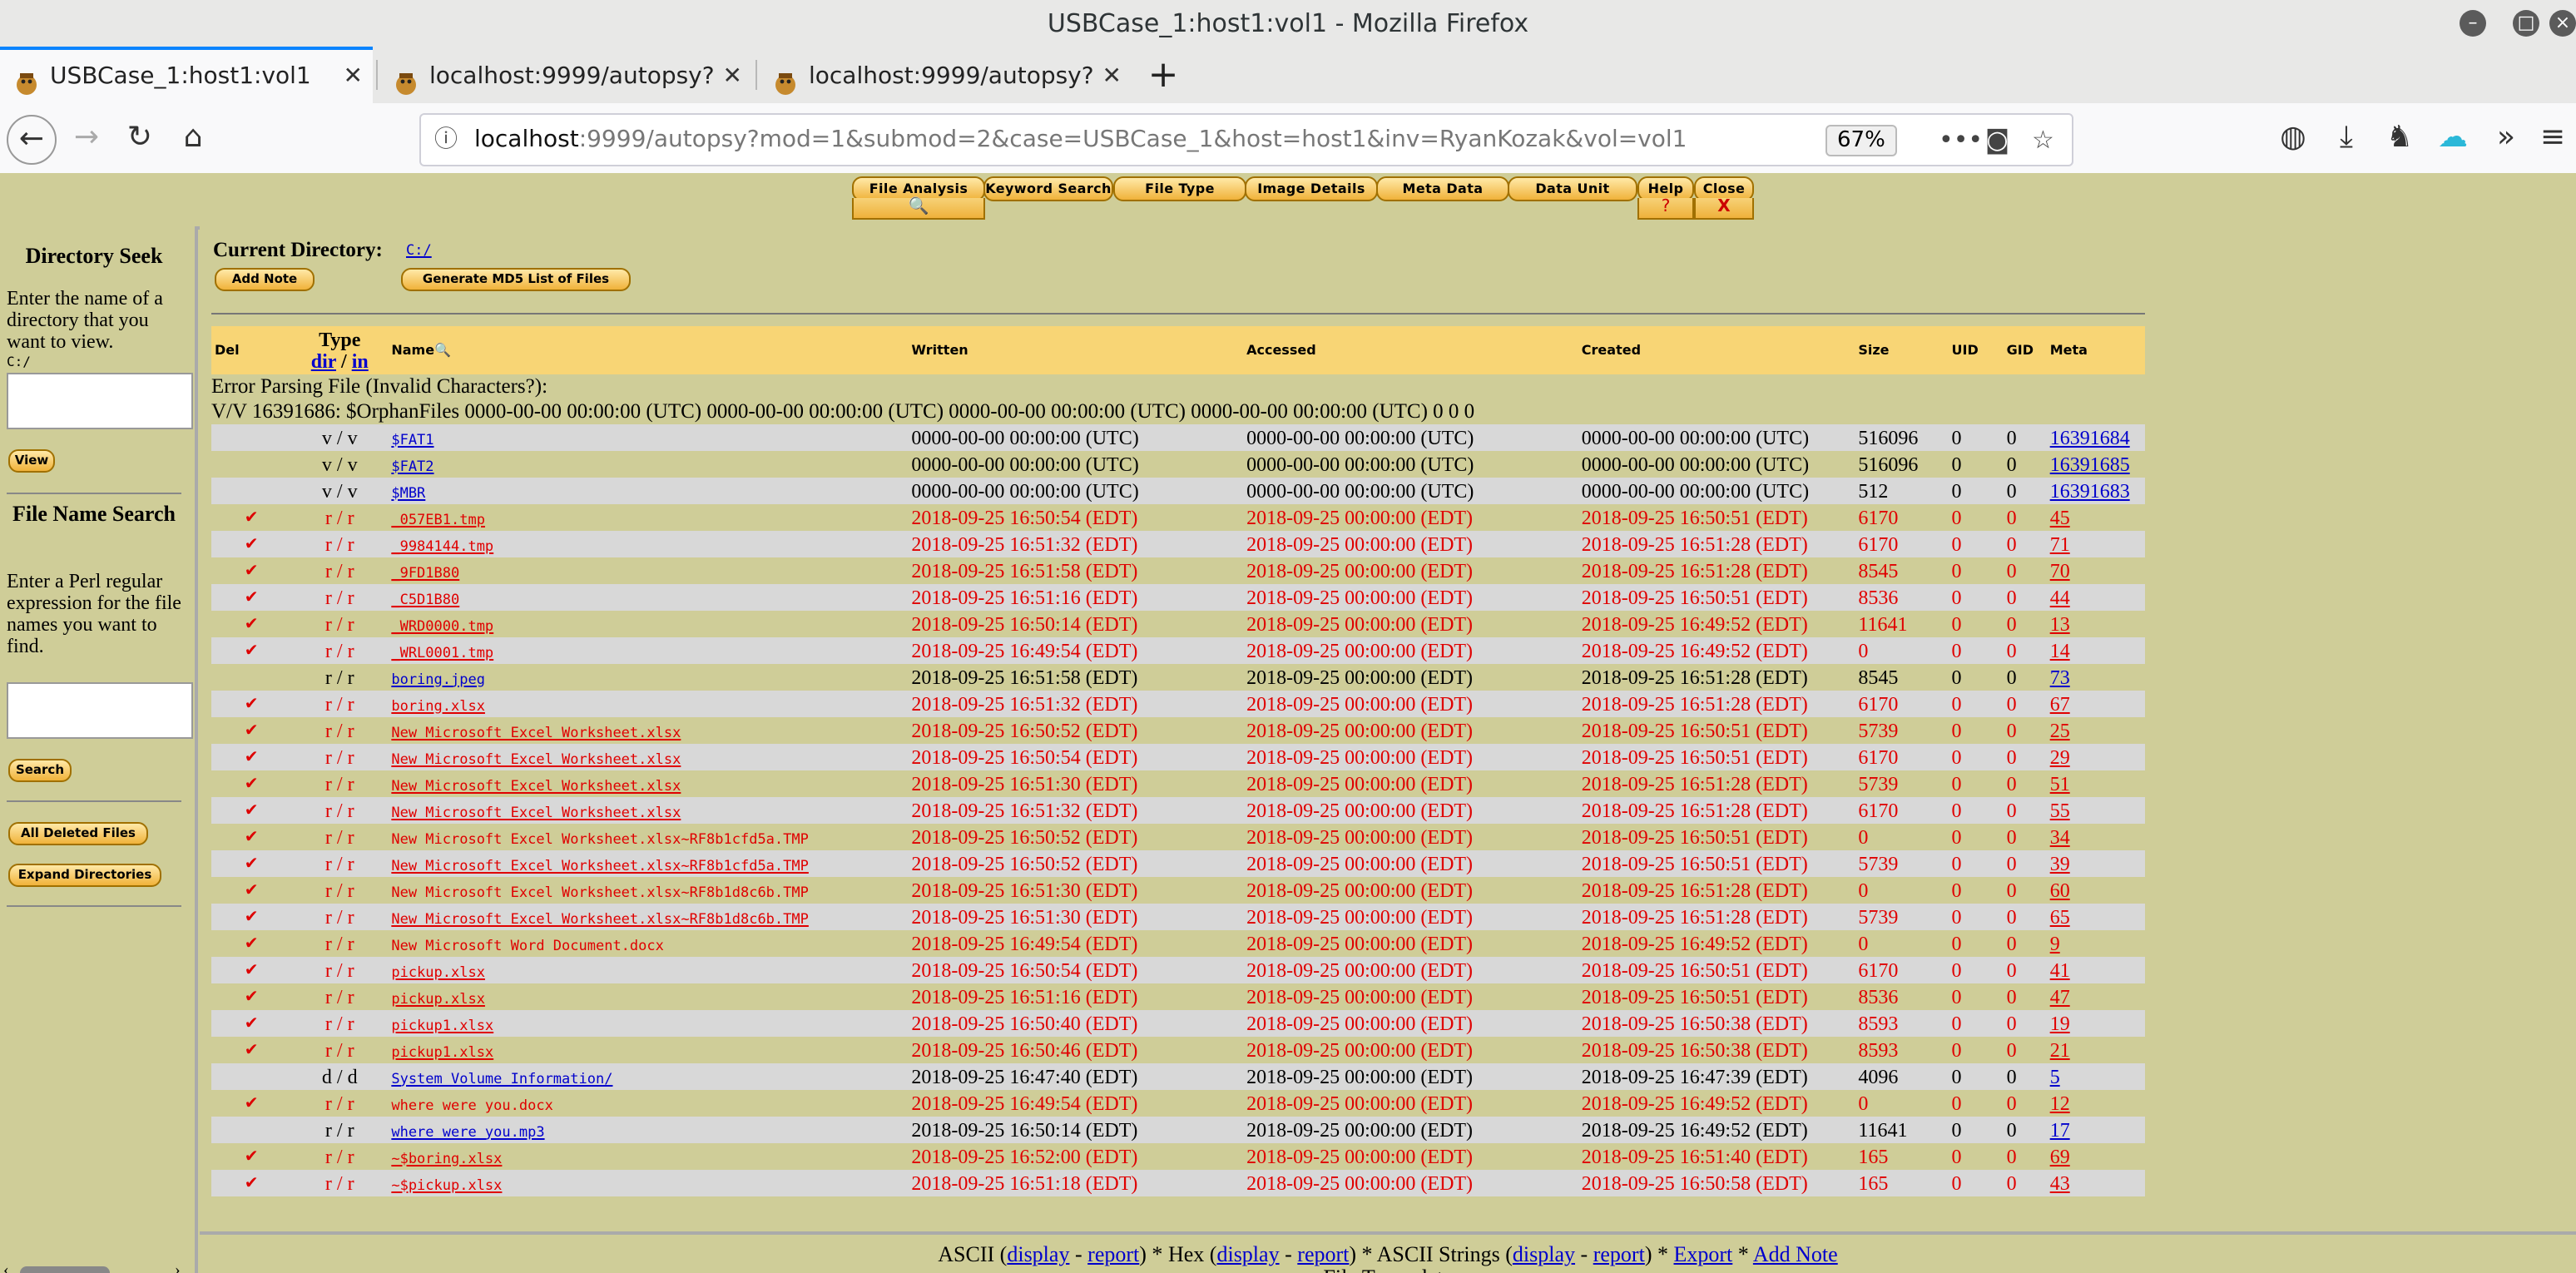  I want to click on strings-report-link: report, so click(1619, 1253).